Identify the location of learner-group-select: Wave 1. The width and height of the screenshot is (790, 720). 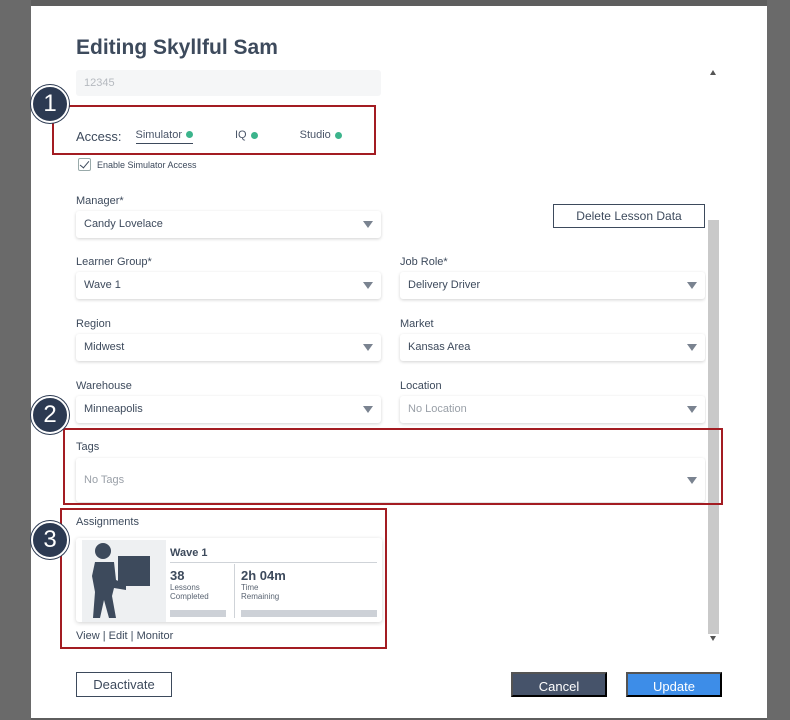
(228, 285).